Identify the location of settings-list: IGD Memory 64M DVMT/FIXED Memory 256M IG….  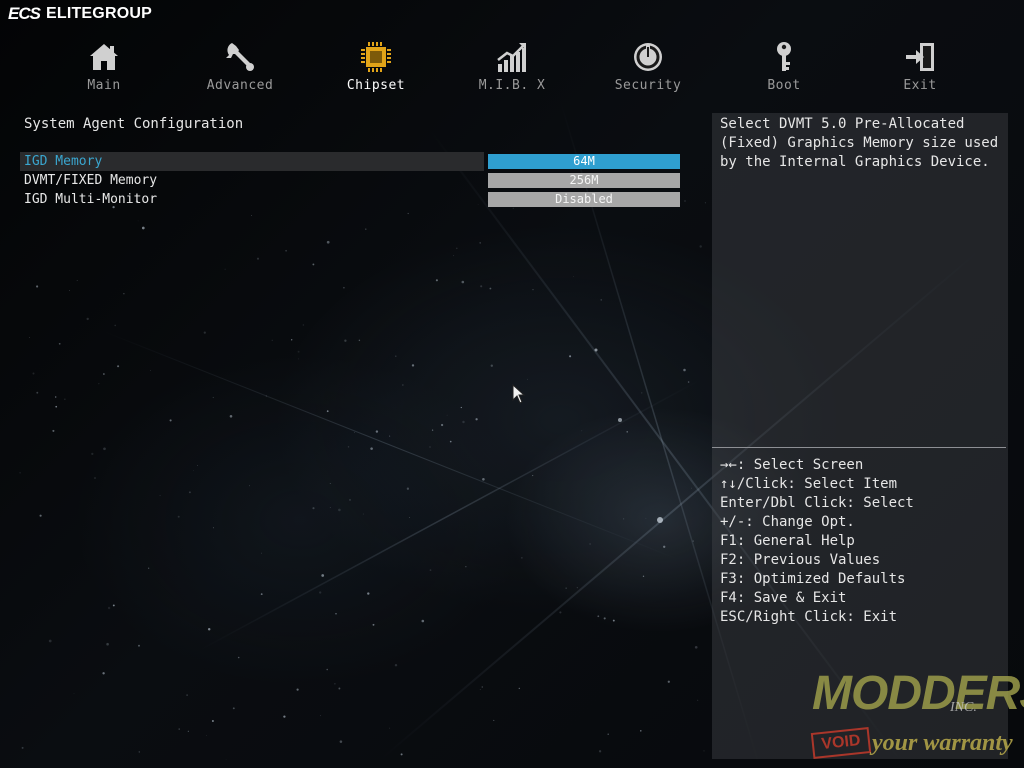
(351, 180).